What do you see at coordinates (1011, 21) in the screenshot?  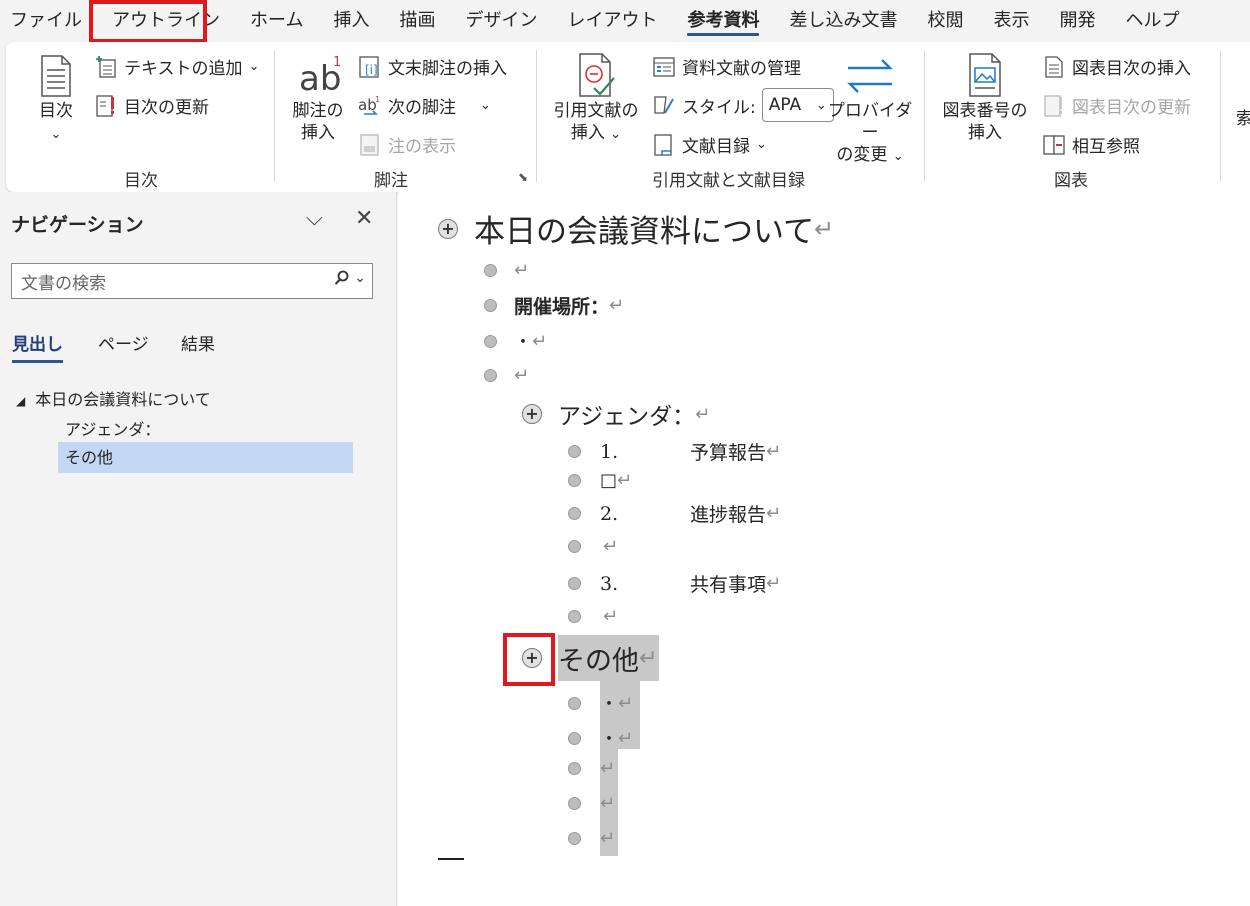 I see `tab-view: 表示` at bounding box center [1011, 21].